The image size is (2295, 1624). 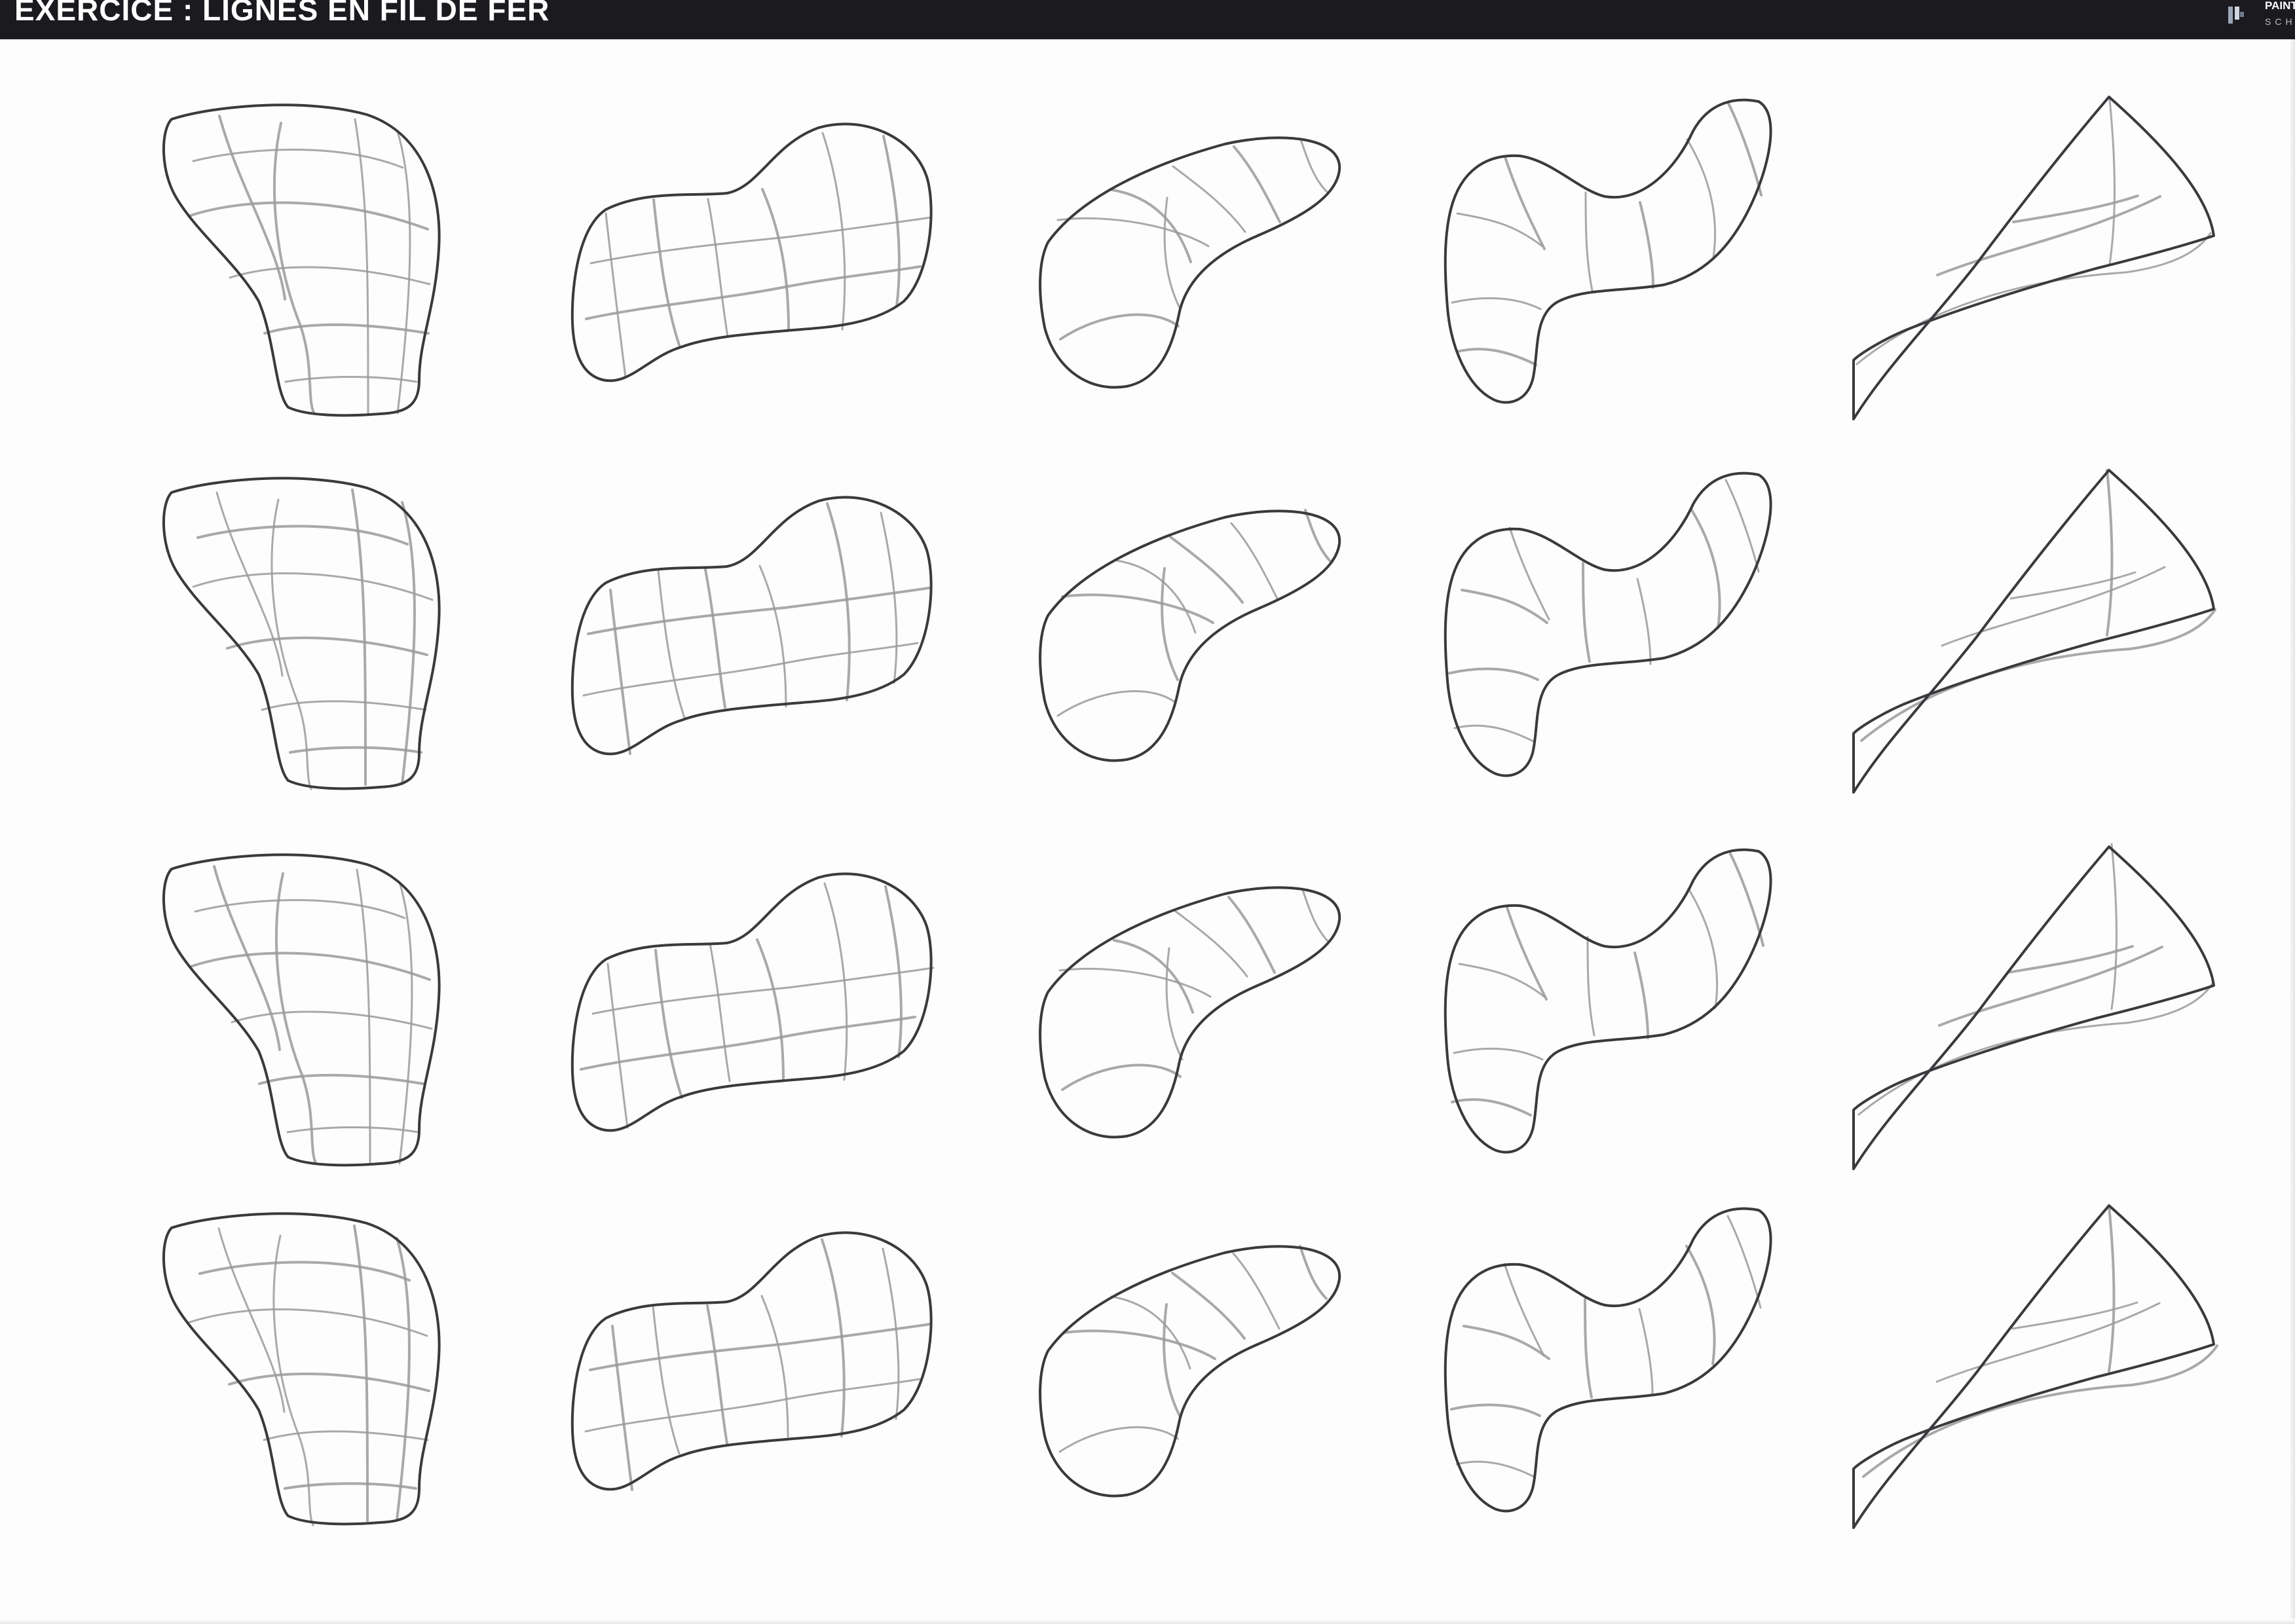 I want to click on school-logo: PAINT SCHO, so click(x=2261, y=19).